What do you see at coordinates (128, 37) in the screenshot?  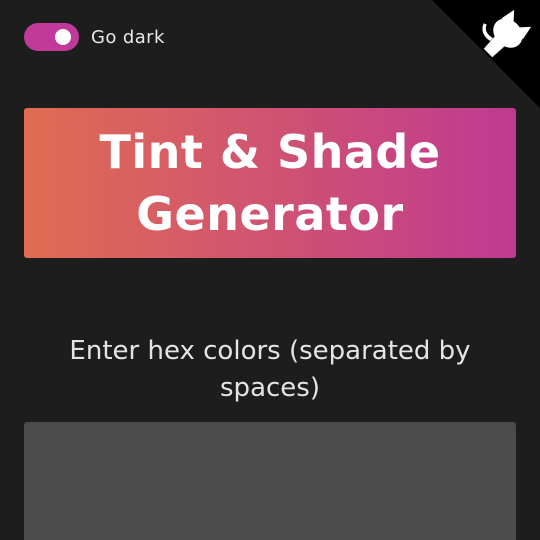 I see `dark-mode-label: Go dark` at bounding box center [128, 37].